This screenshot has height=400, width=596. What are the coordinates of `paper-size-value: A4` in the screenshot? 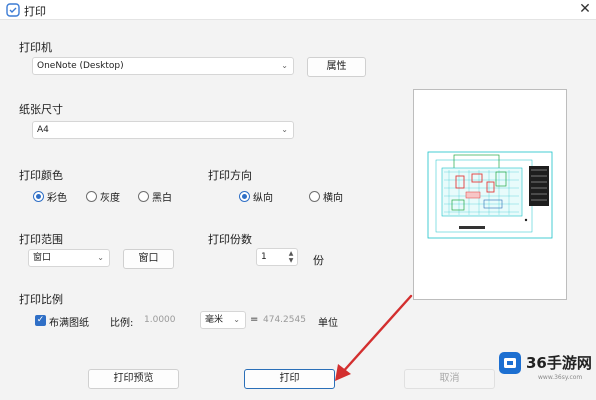 It's located at (43, 130).